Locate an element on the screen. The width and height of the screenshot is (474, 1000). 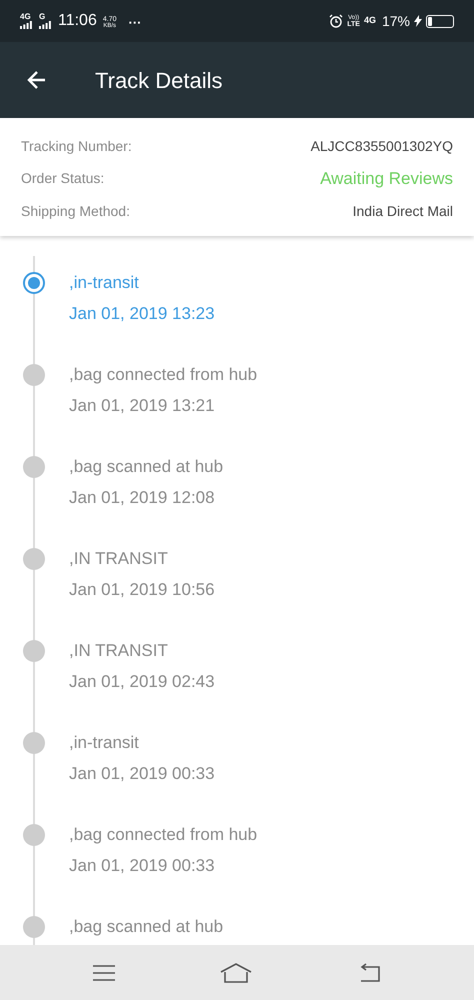
detail-value: ALJCC8355001302YQ is located at coordinates (381, 146).